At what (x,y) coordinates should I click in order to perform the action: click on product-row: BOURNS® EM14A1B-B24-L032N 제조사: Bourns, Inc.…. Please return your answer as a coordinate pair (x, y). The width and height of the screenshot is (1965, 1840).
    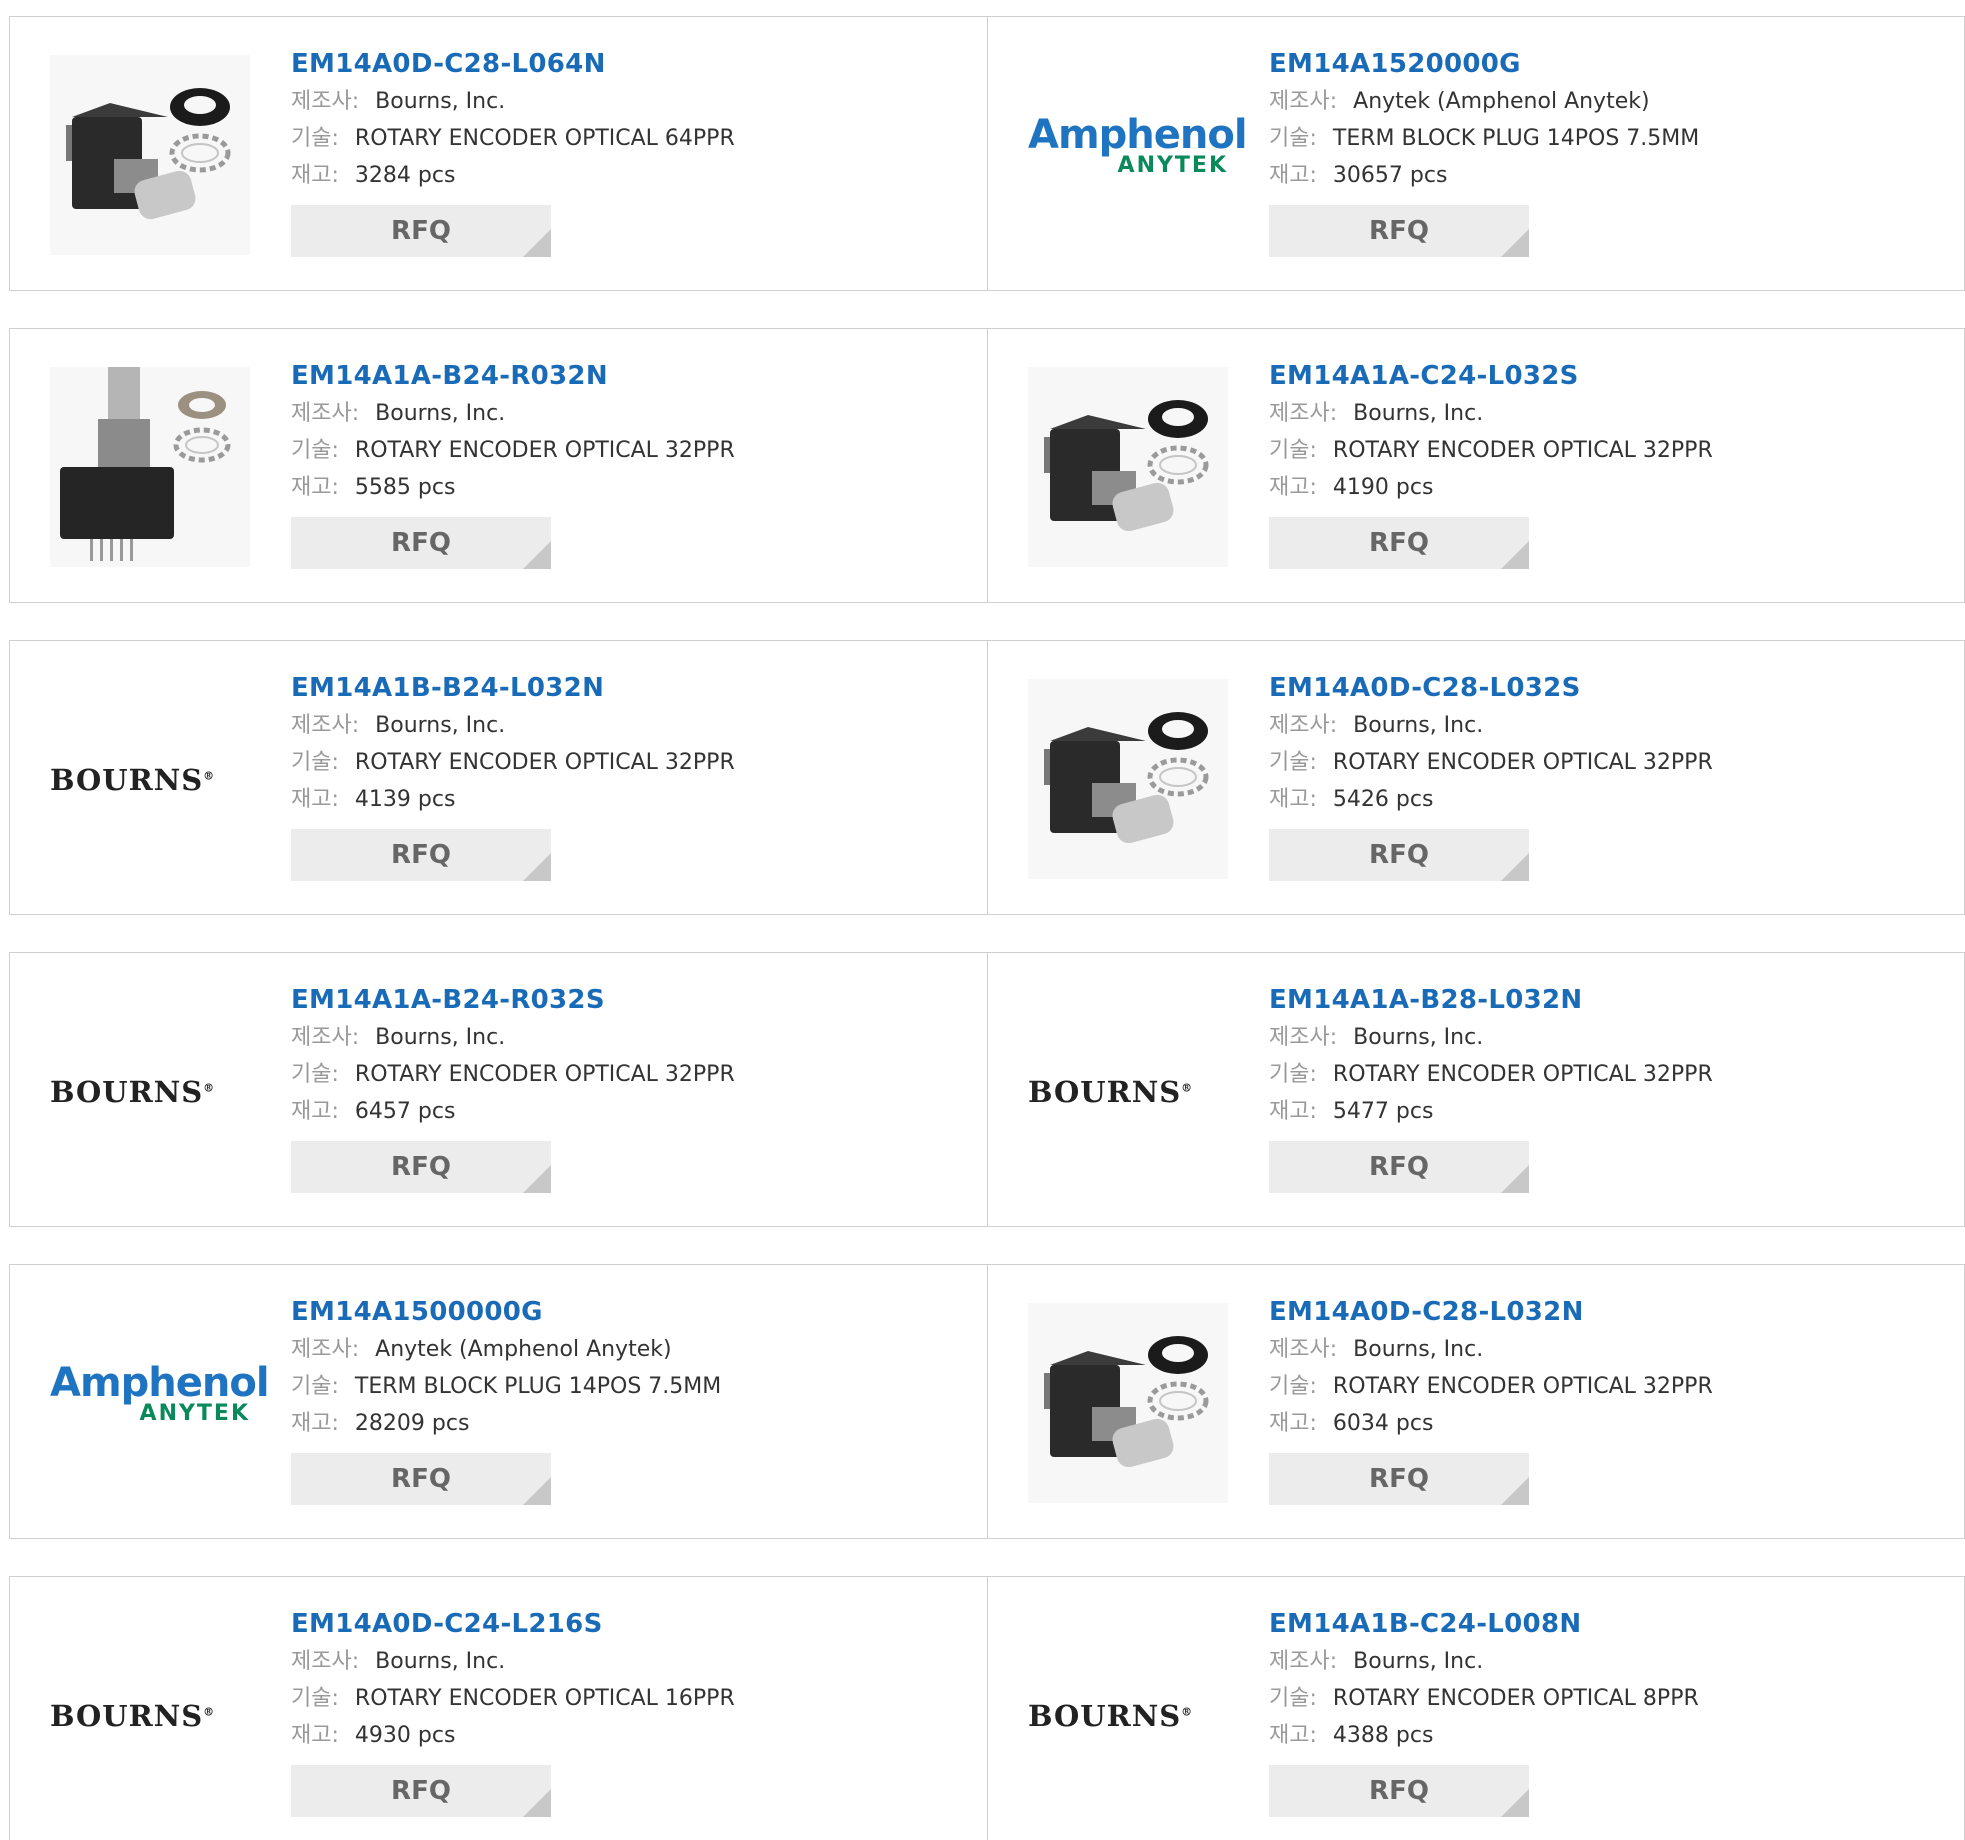
    Looking at the image, I should click on (987, 777).